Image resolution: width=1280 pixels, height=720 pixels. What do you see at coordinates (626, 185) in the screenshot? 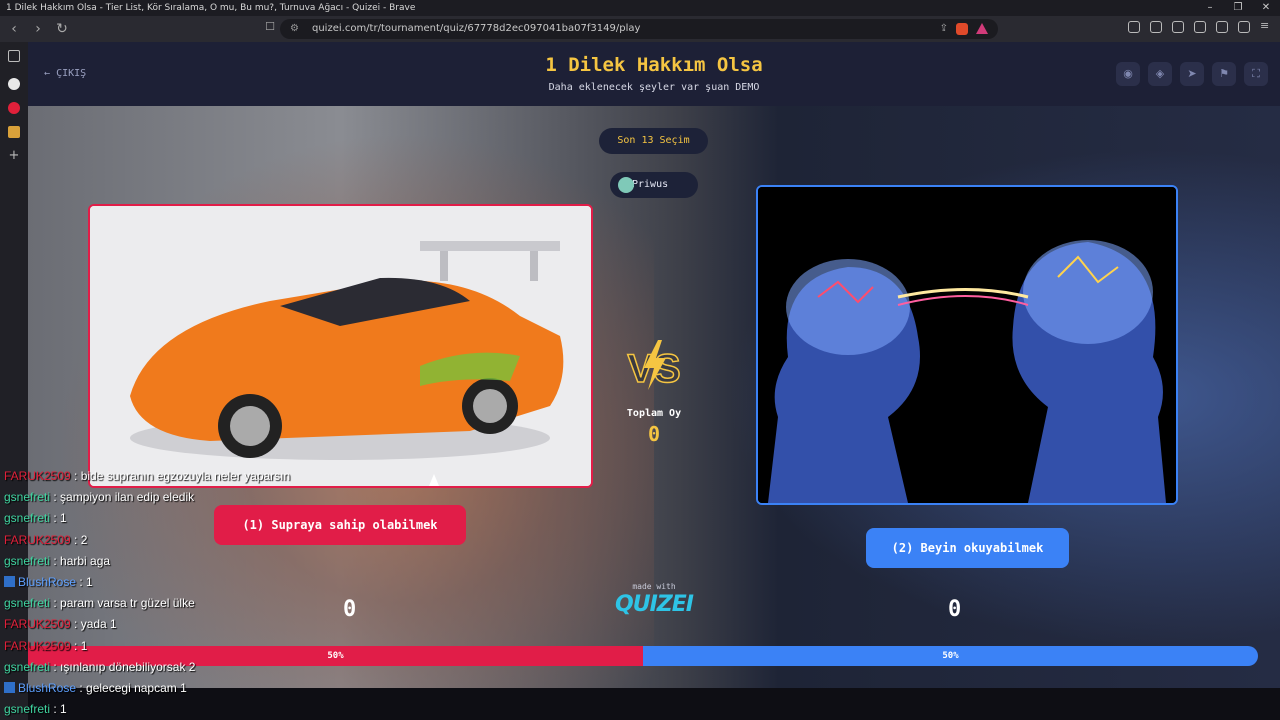
I see `avatar` at bounding box center [626, 185].